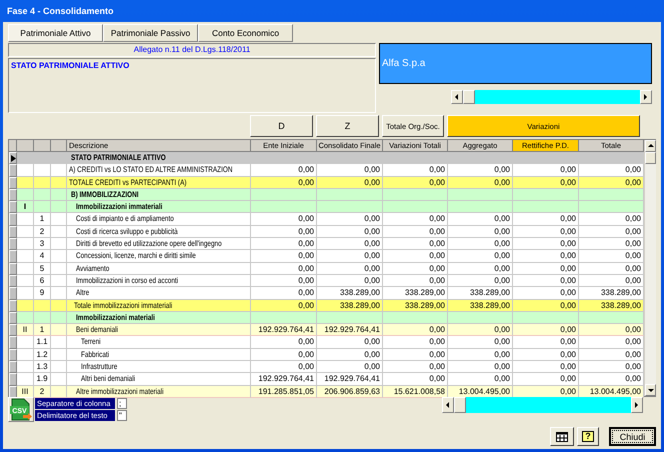 Image resolution: width=664 pixels, height=452 pixels. What do you see at coordinates (42, 367) in the screenshot?
I see `table-cell: 1.3` at bounding box center [42, 367].